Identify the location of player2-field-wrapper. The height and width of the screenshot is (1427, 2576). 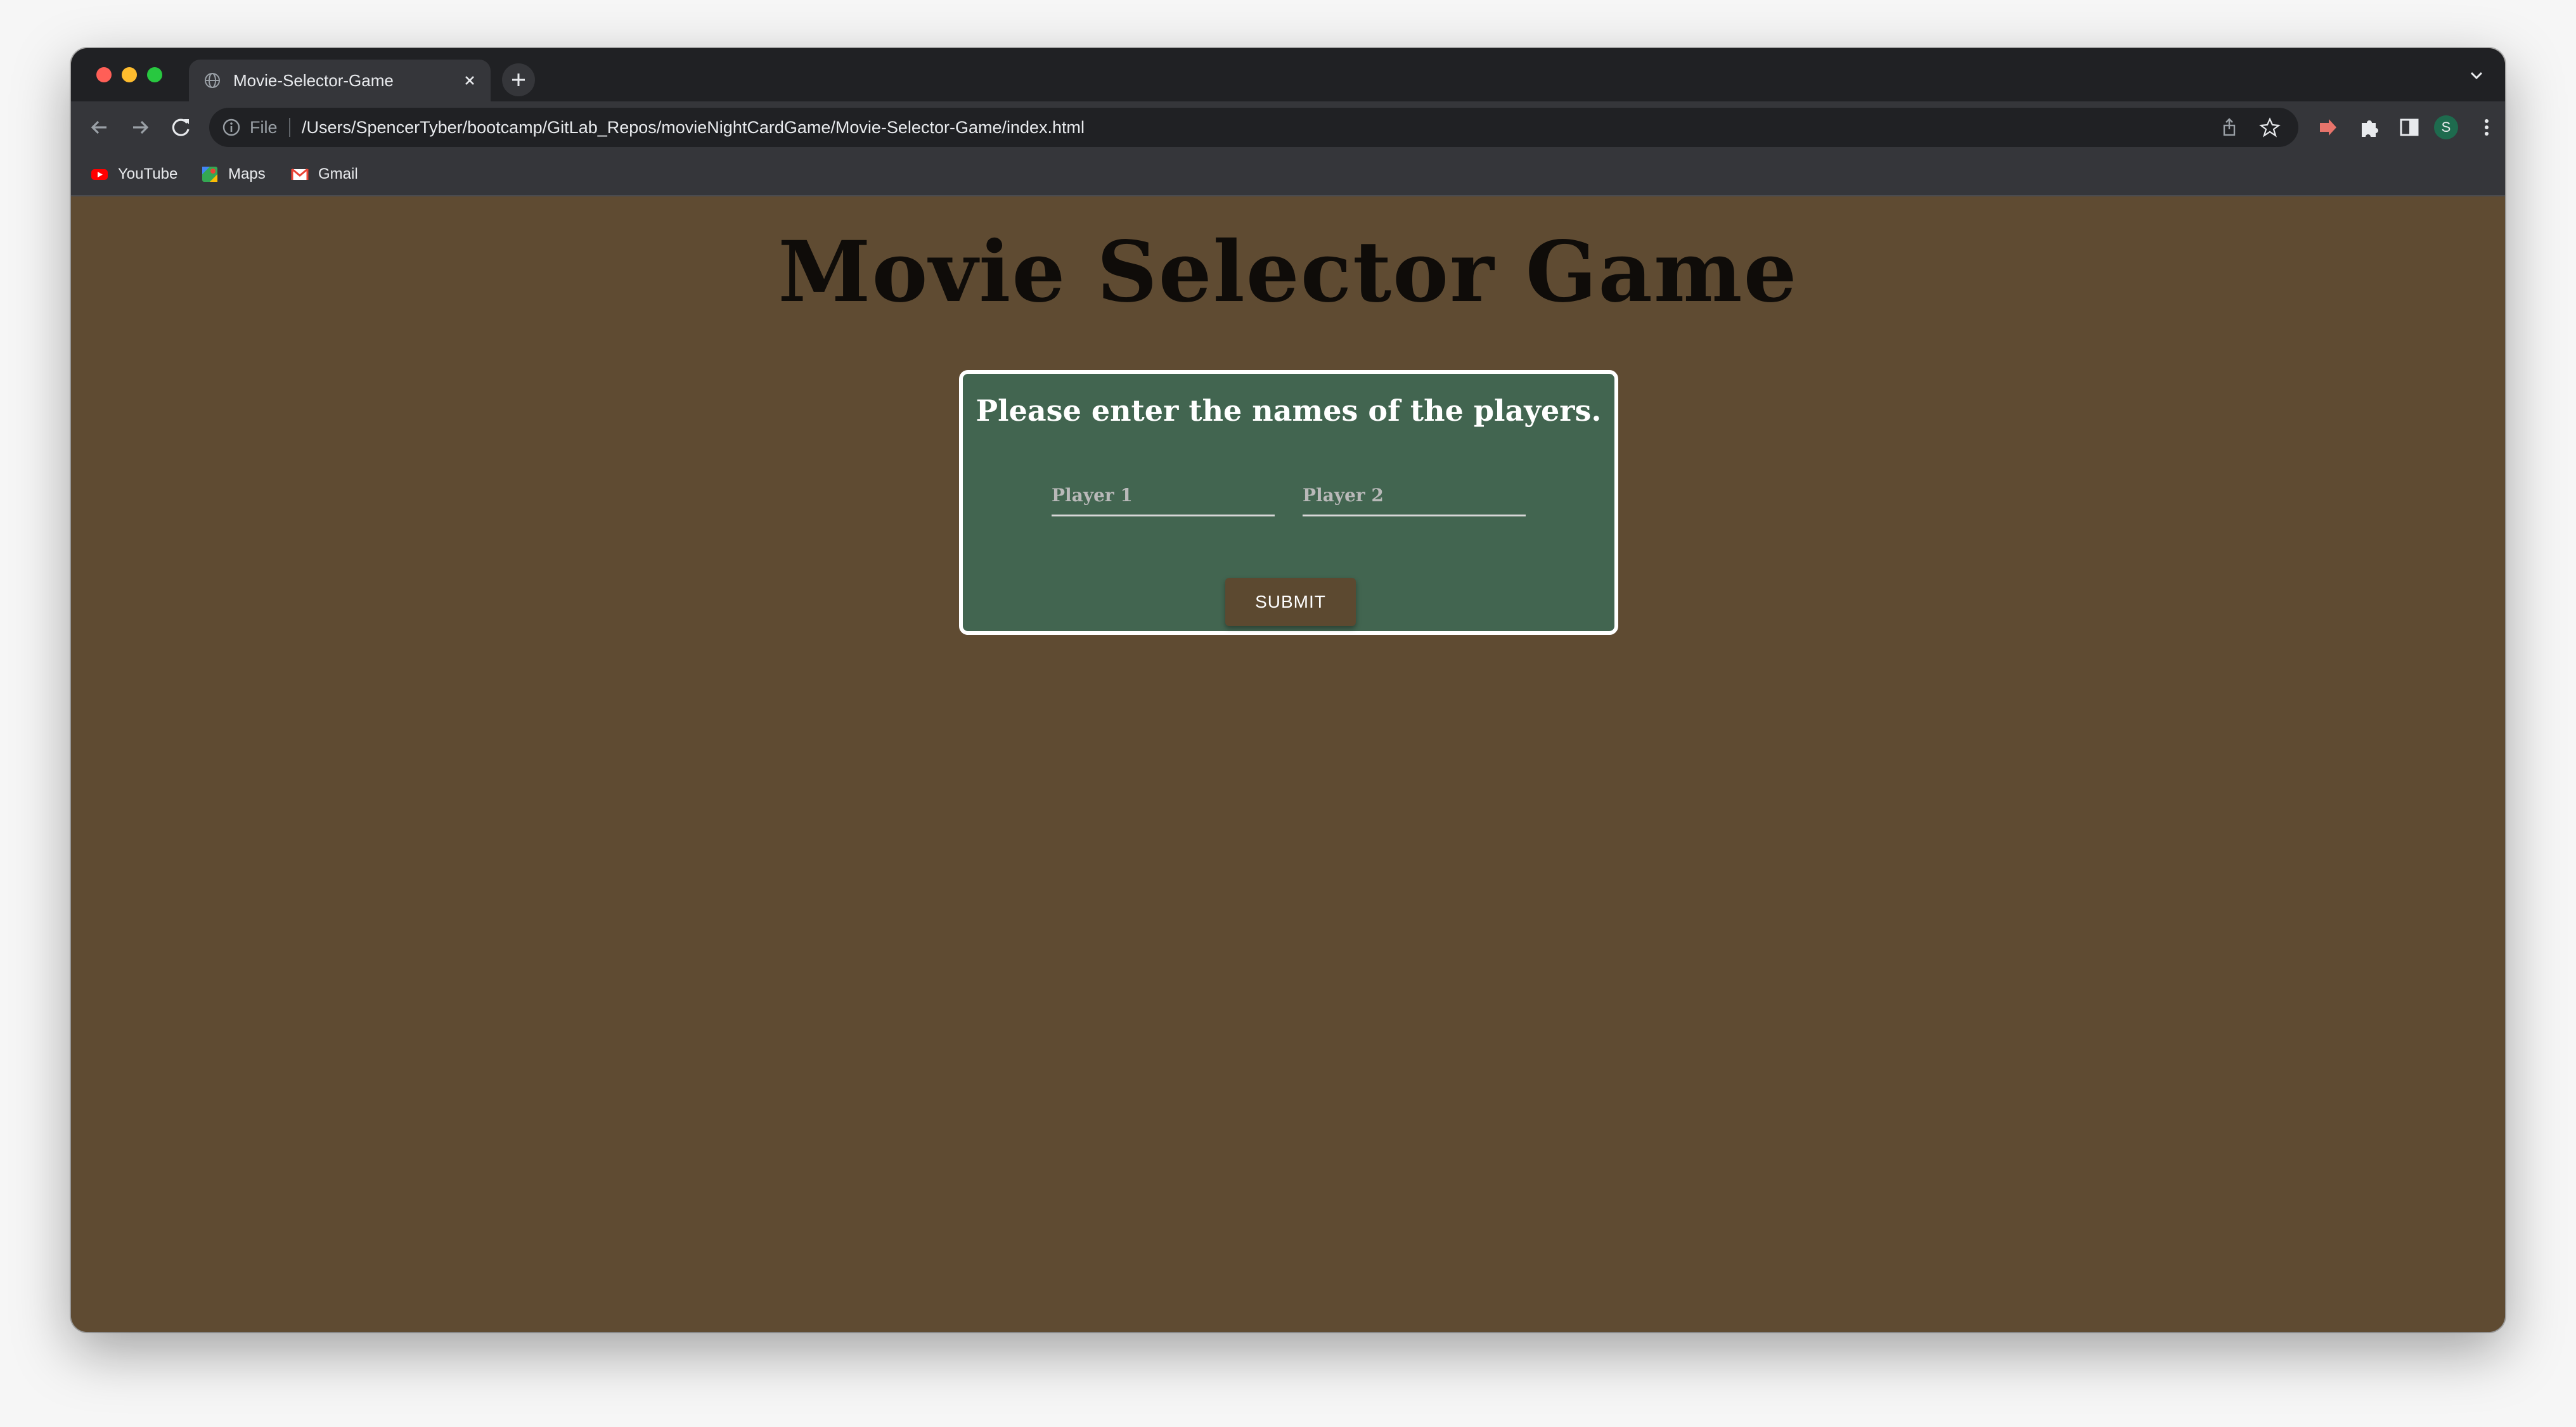
(1415, 495).